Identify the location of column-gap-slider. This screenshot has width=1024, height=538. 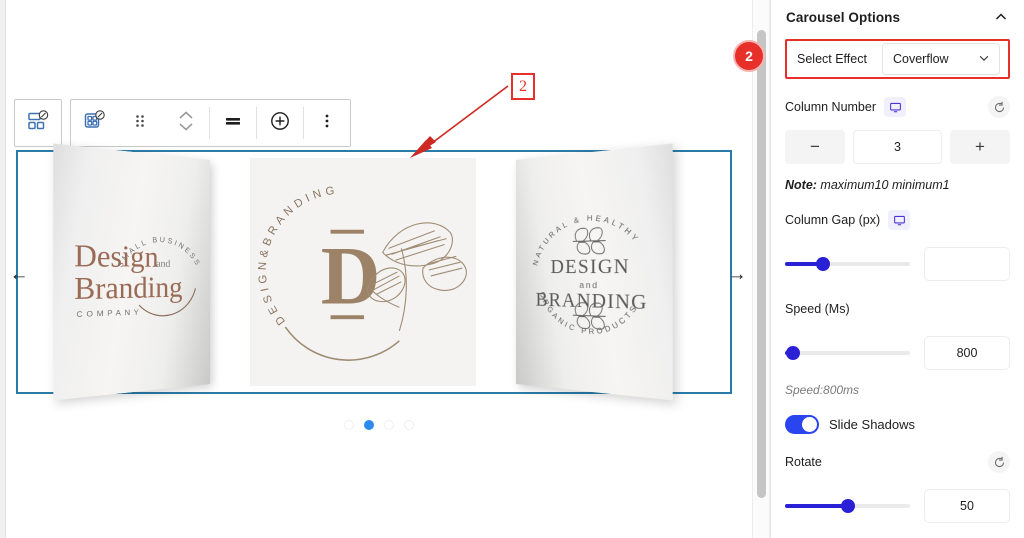
(847, 264).